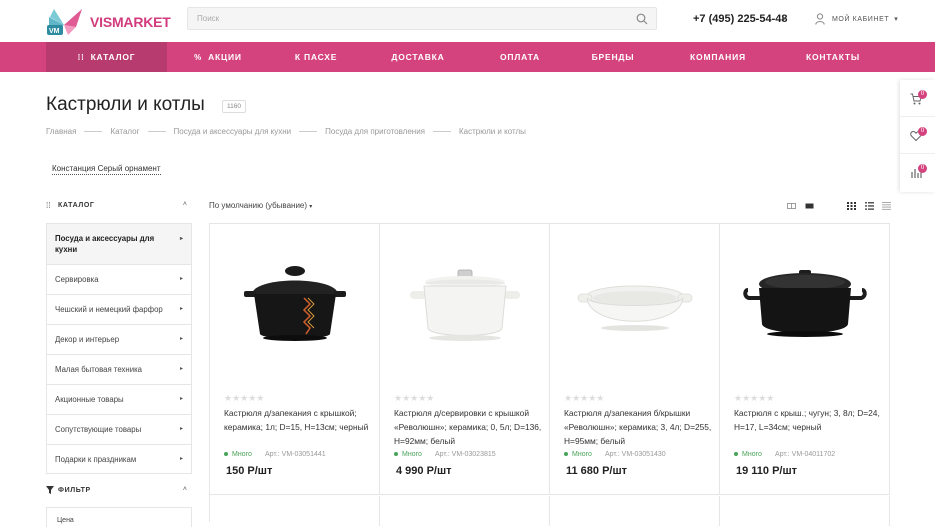 This screenshot has width=935, height=527. What do you see at coordinates (249, 471) in the screenshot?
I see `product-price: 150 Р/шт` at bounding box center [249, 471].